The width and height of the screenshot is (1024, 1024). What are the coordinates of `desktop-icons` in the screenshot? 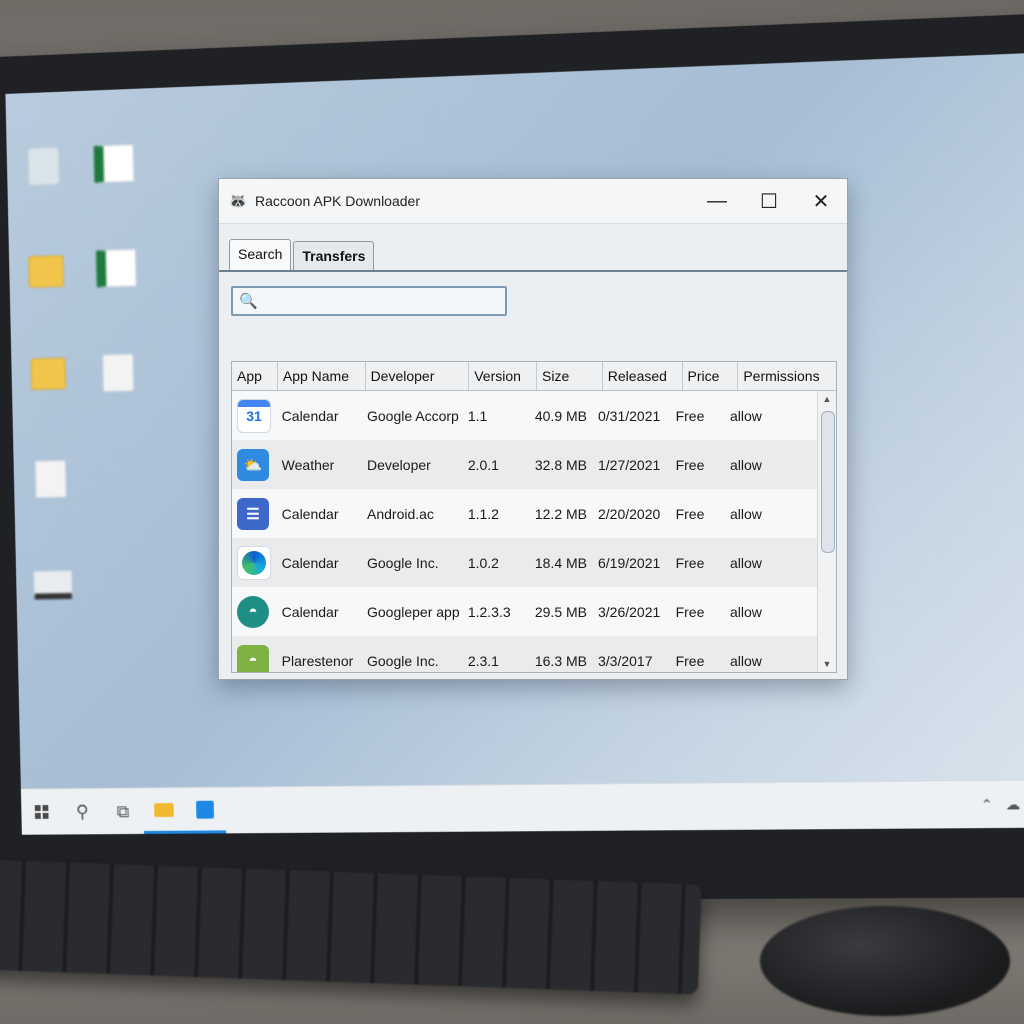 It's located at (86, 371).